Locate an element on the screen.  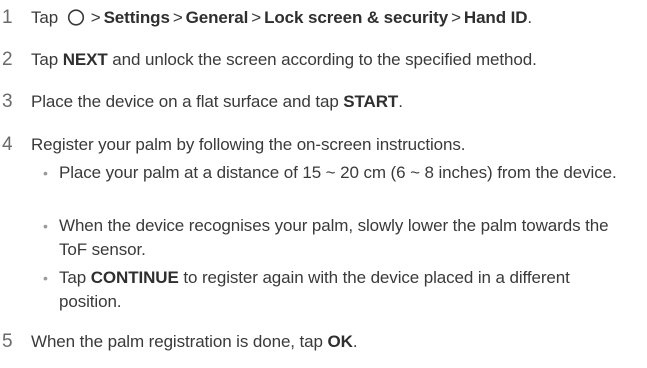
step-text-pre: When the palm registration is done, tap is located at coordinates (179, 341).